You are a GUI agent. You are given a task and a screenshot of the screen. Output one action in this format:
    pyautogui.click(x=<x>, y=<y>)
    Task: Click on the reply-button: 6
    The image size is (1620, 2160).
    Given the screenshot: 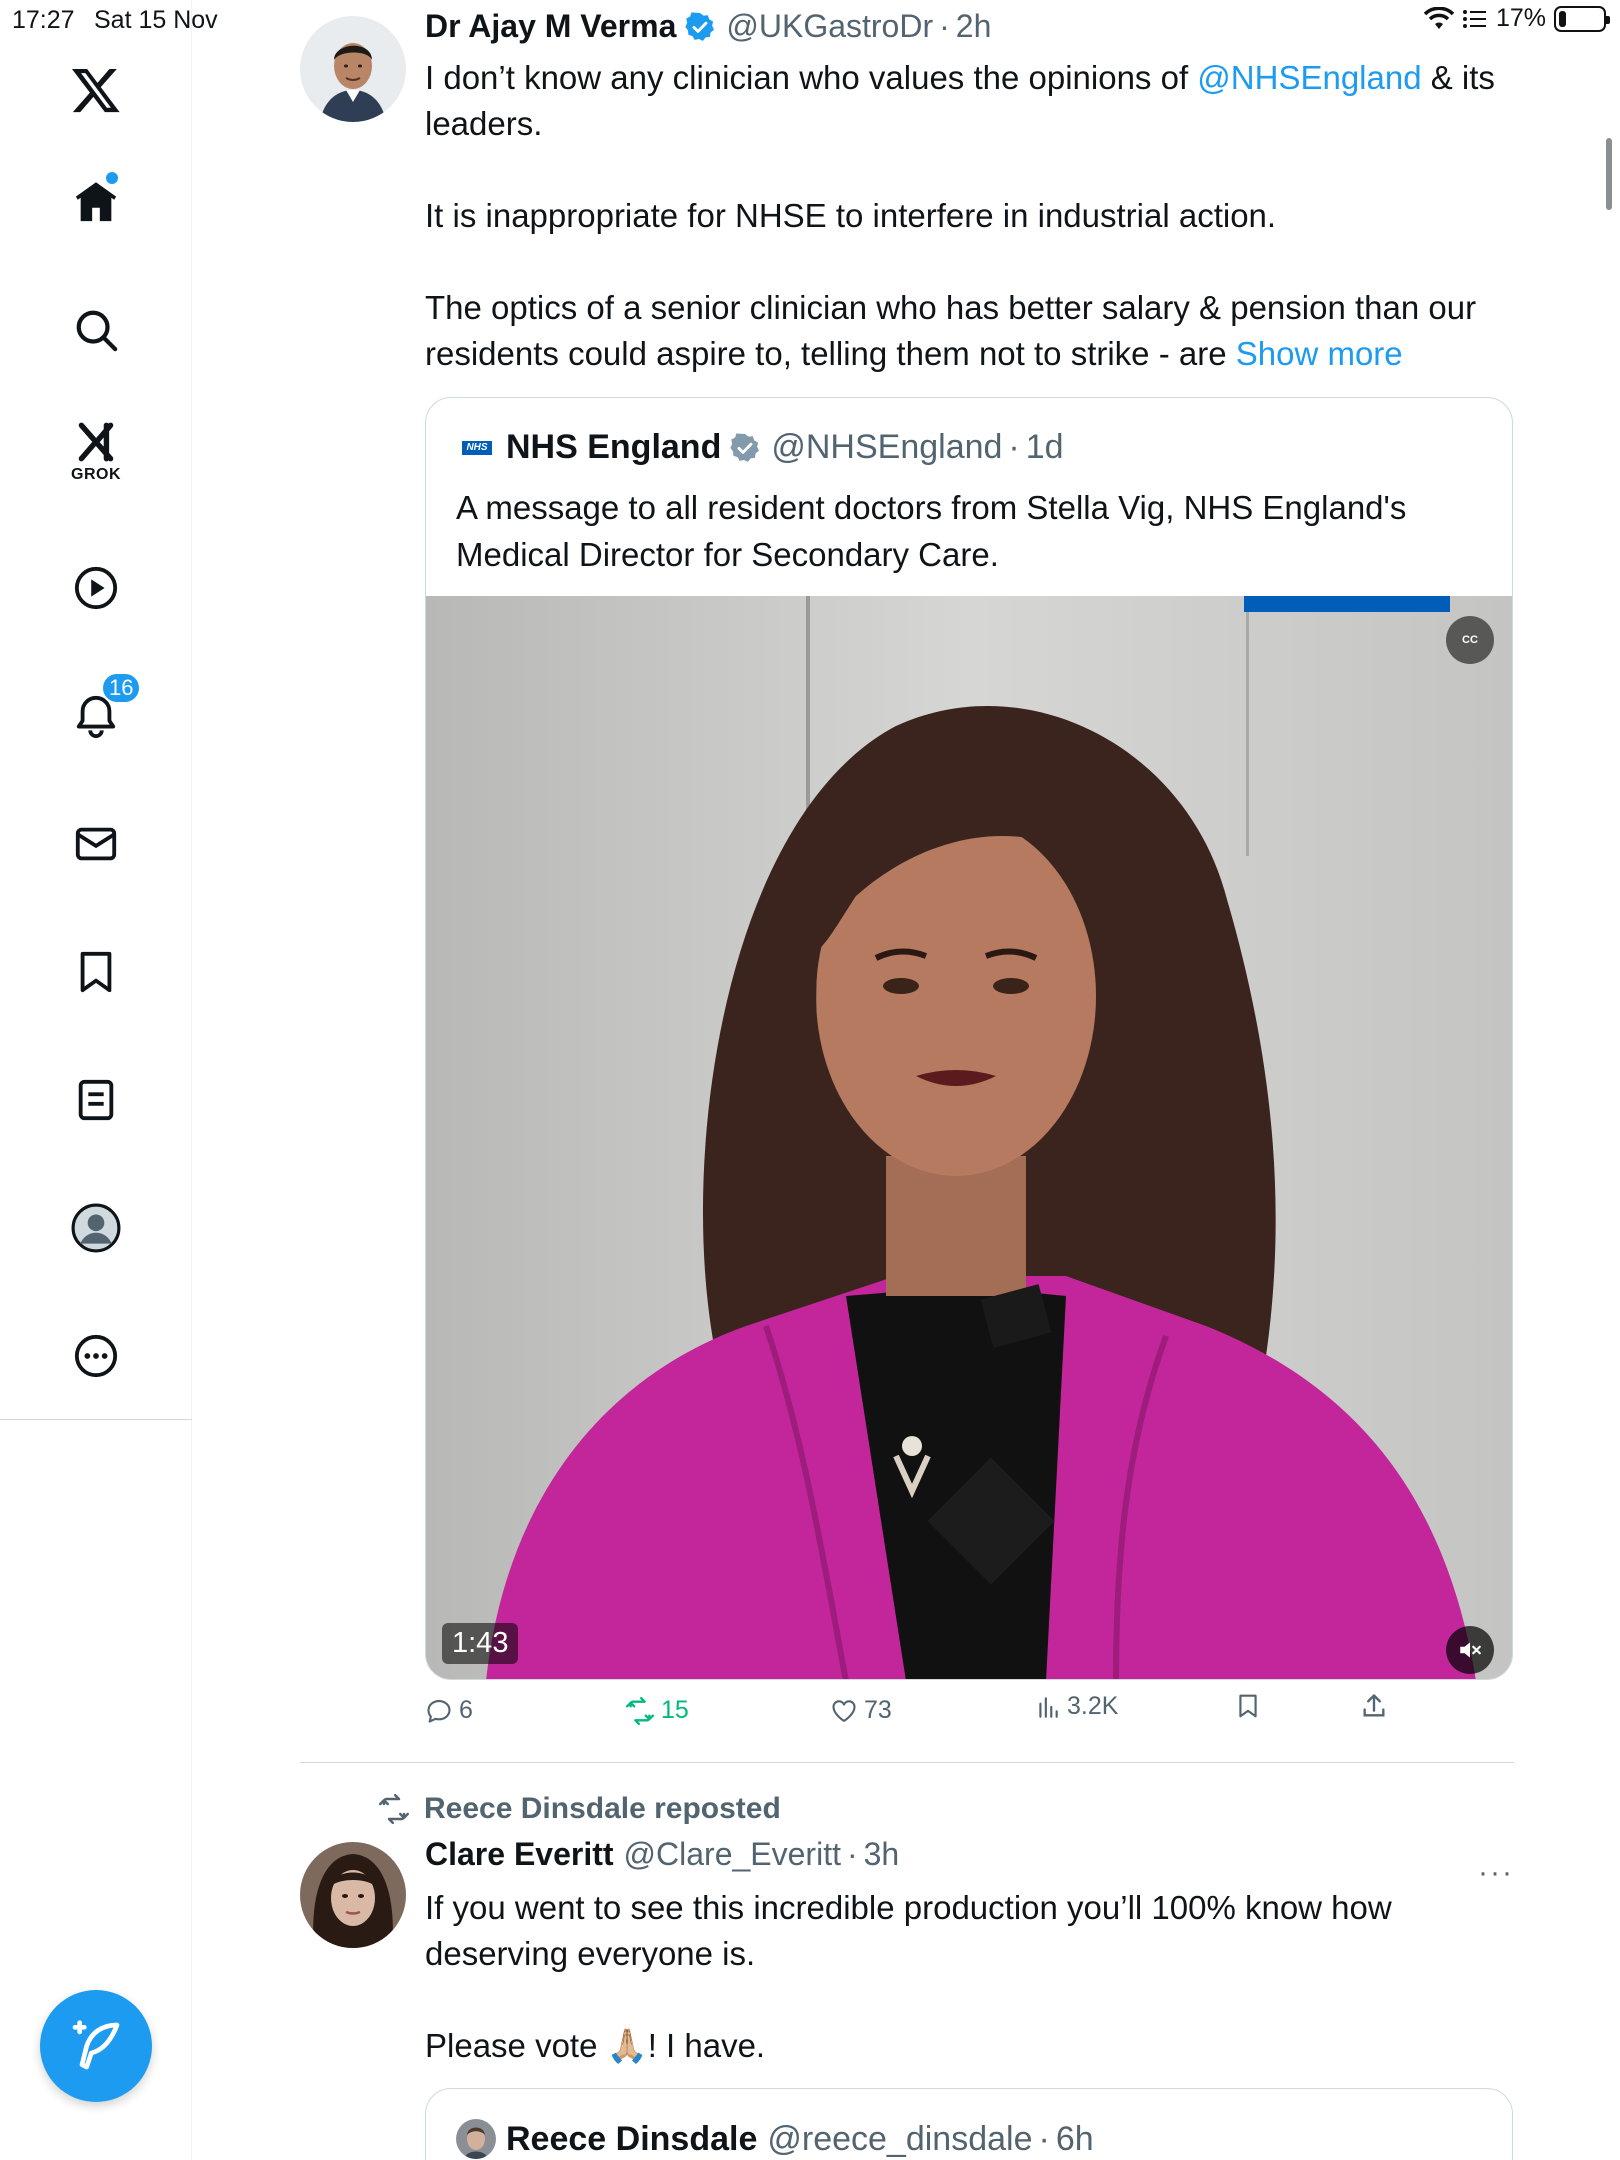 What is the action you would take?
    pyautogui.click(x=449, y=1710)
    